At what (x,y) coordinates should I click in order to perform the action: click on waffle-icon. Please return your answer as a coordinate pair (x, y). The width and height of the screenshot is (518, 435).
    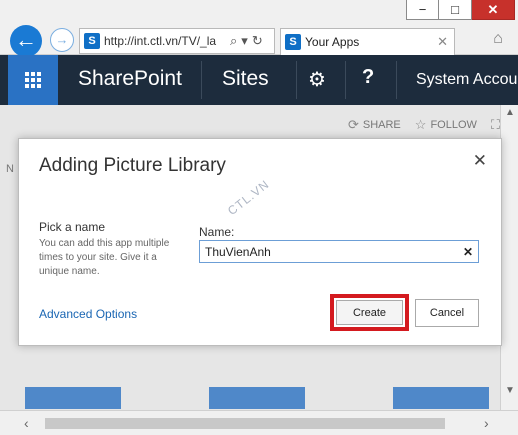
    Looking at the image, I should click on (33, 80).